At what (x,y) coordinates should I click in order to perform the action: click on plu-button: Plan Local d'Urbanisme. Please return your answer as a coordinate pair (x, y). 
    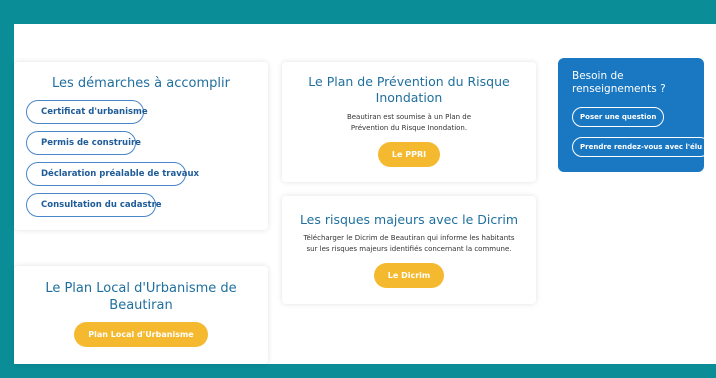
    Looking at the image, I should click on (141, 334).